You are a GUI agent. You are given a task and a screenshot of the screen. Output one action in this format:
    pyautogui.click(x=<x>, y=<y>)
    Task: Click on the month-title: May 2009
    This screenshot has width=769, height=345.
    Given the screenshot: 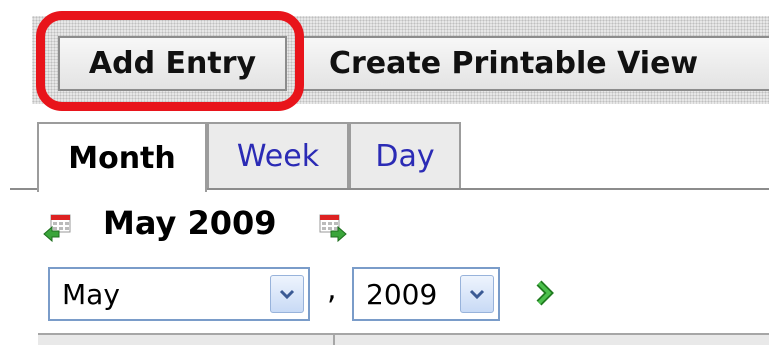 What is the action you would take?
    pyautogui.click(x=190, y=223)
    